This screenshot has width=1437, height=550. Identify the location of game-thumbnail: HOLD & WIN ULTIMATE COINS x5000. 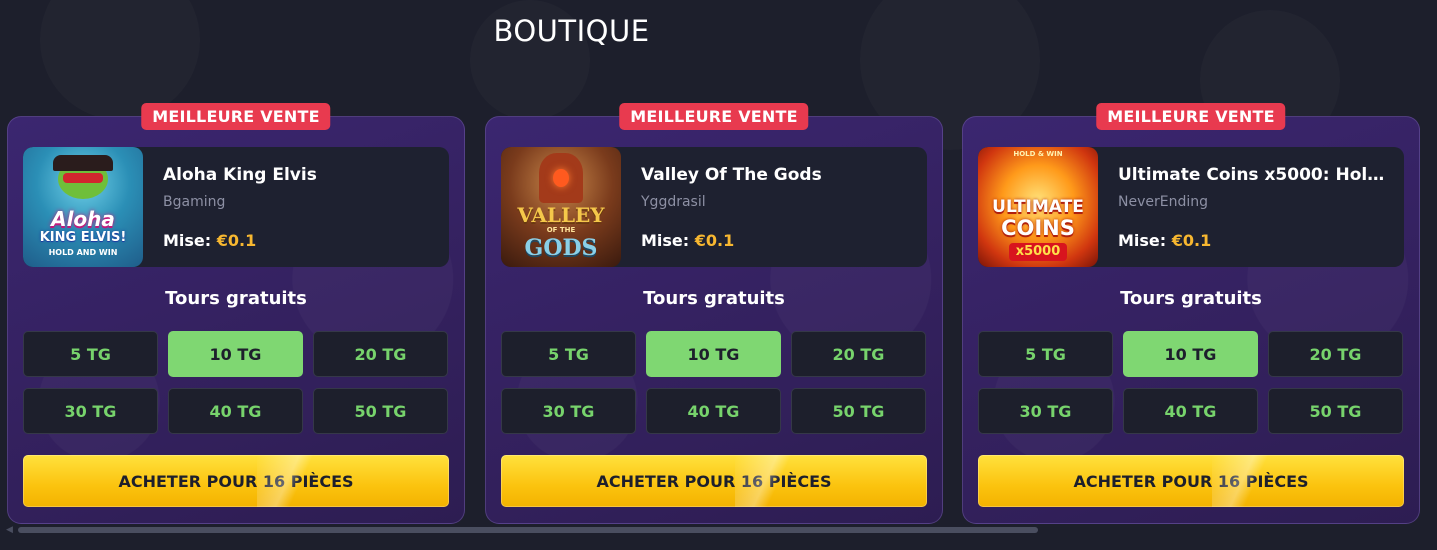
(1038, 207).